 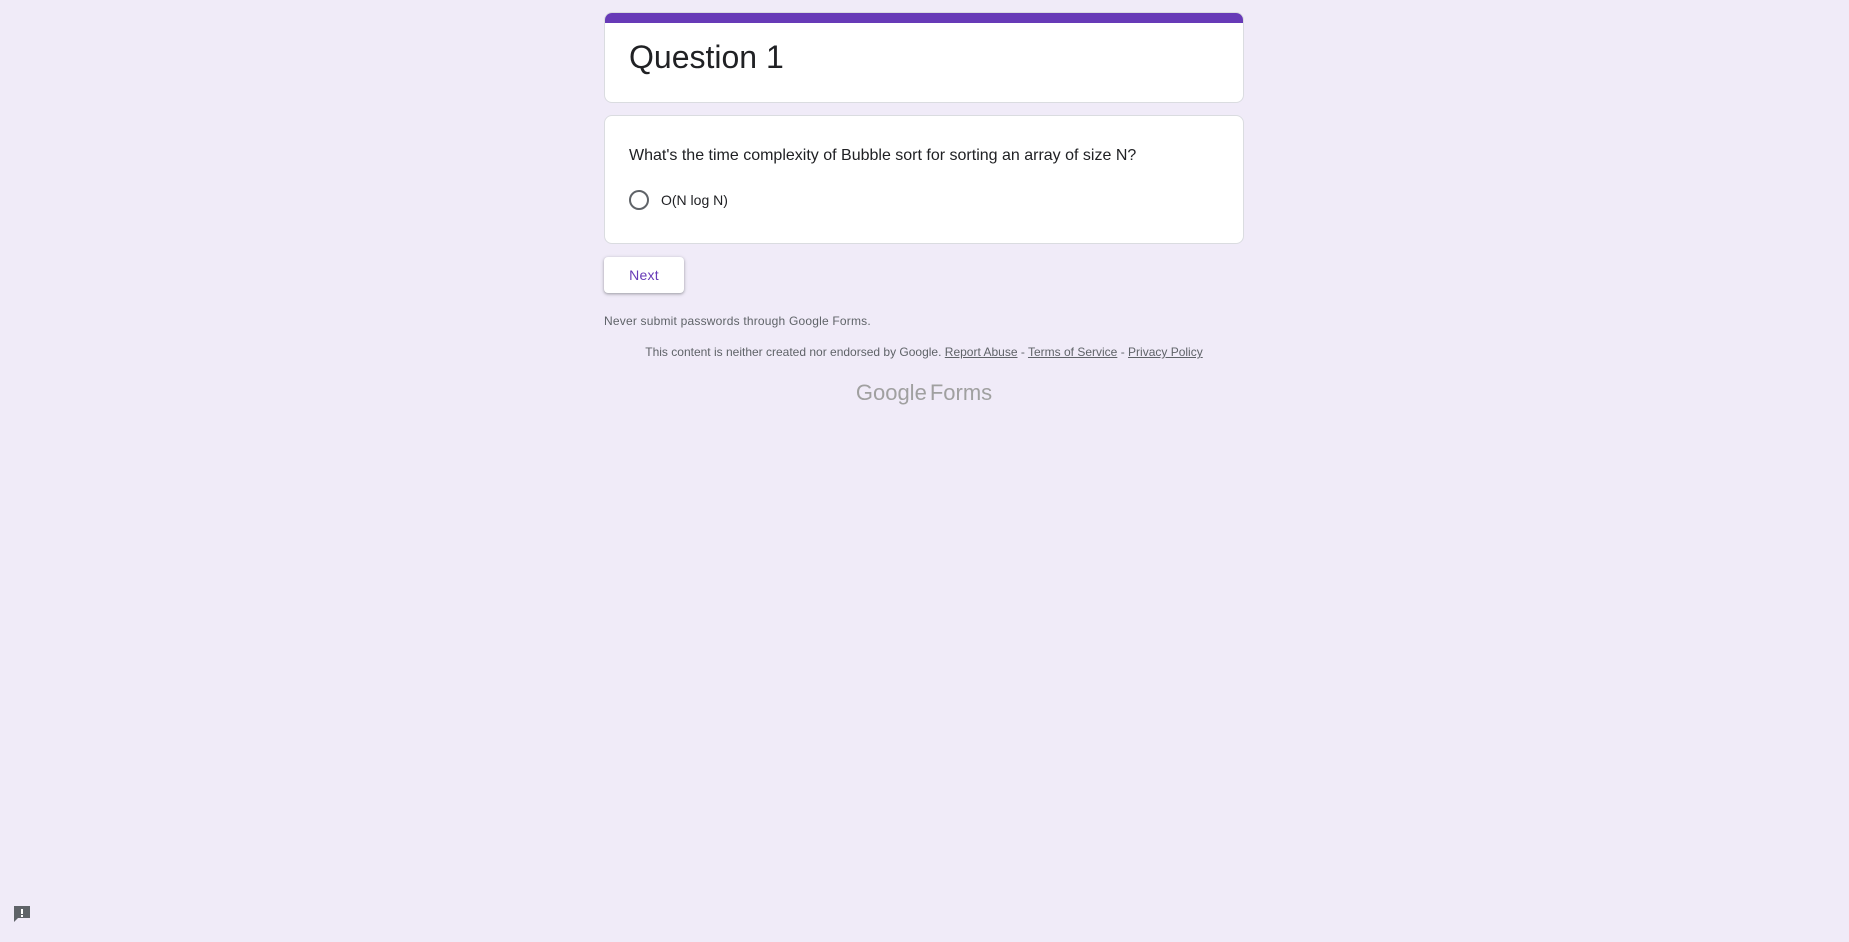 What do you see at coordinates (706, 57) in the screenshot?
I see `page-title: Question 1` at bounding box center [706, 57].